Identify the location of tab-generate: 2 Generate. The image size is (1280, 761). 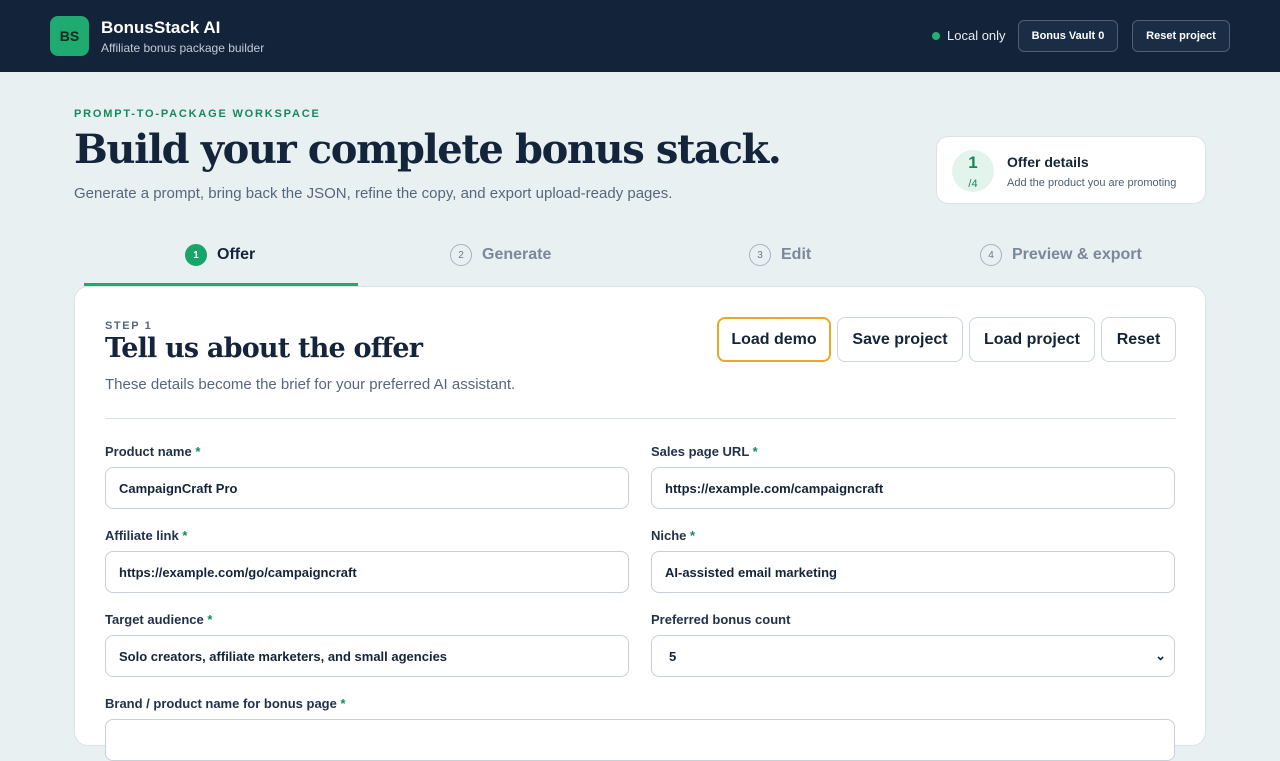
(500, 255).